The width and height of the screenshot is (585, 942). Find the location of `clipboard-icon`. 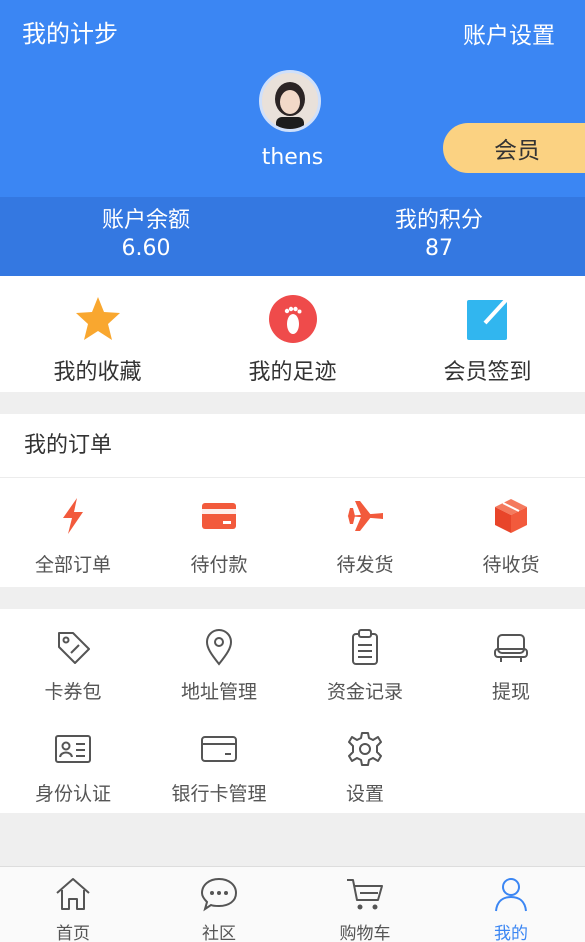

clipboard-icon is located at coordinates (365, 647).